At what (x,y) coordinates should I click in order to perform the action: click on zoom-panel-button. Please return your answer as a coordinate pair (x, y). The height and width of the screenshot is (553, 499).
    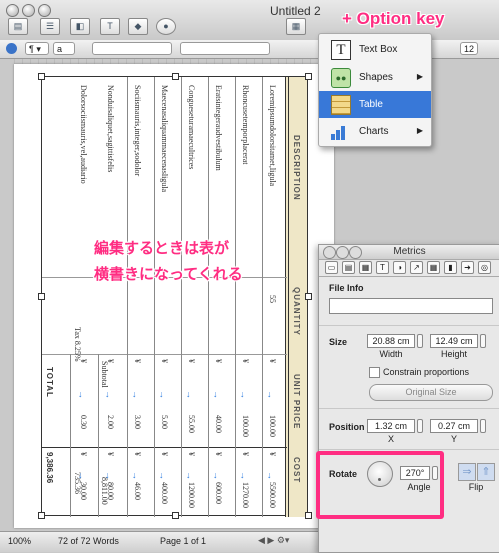
    Looking at the image, I should click on (355, 252).